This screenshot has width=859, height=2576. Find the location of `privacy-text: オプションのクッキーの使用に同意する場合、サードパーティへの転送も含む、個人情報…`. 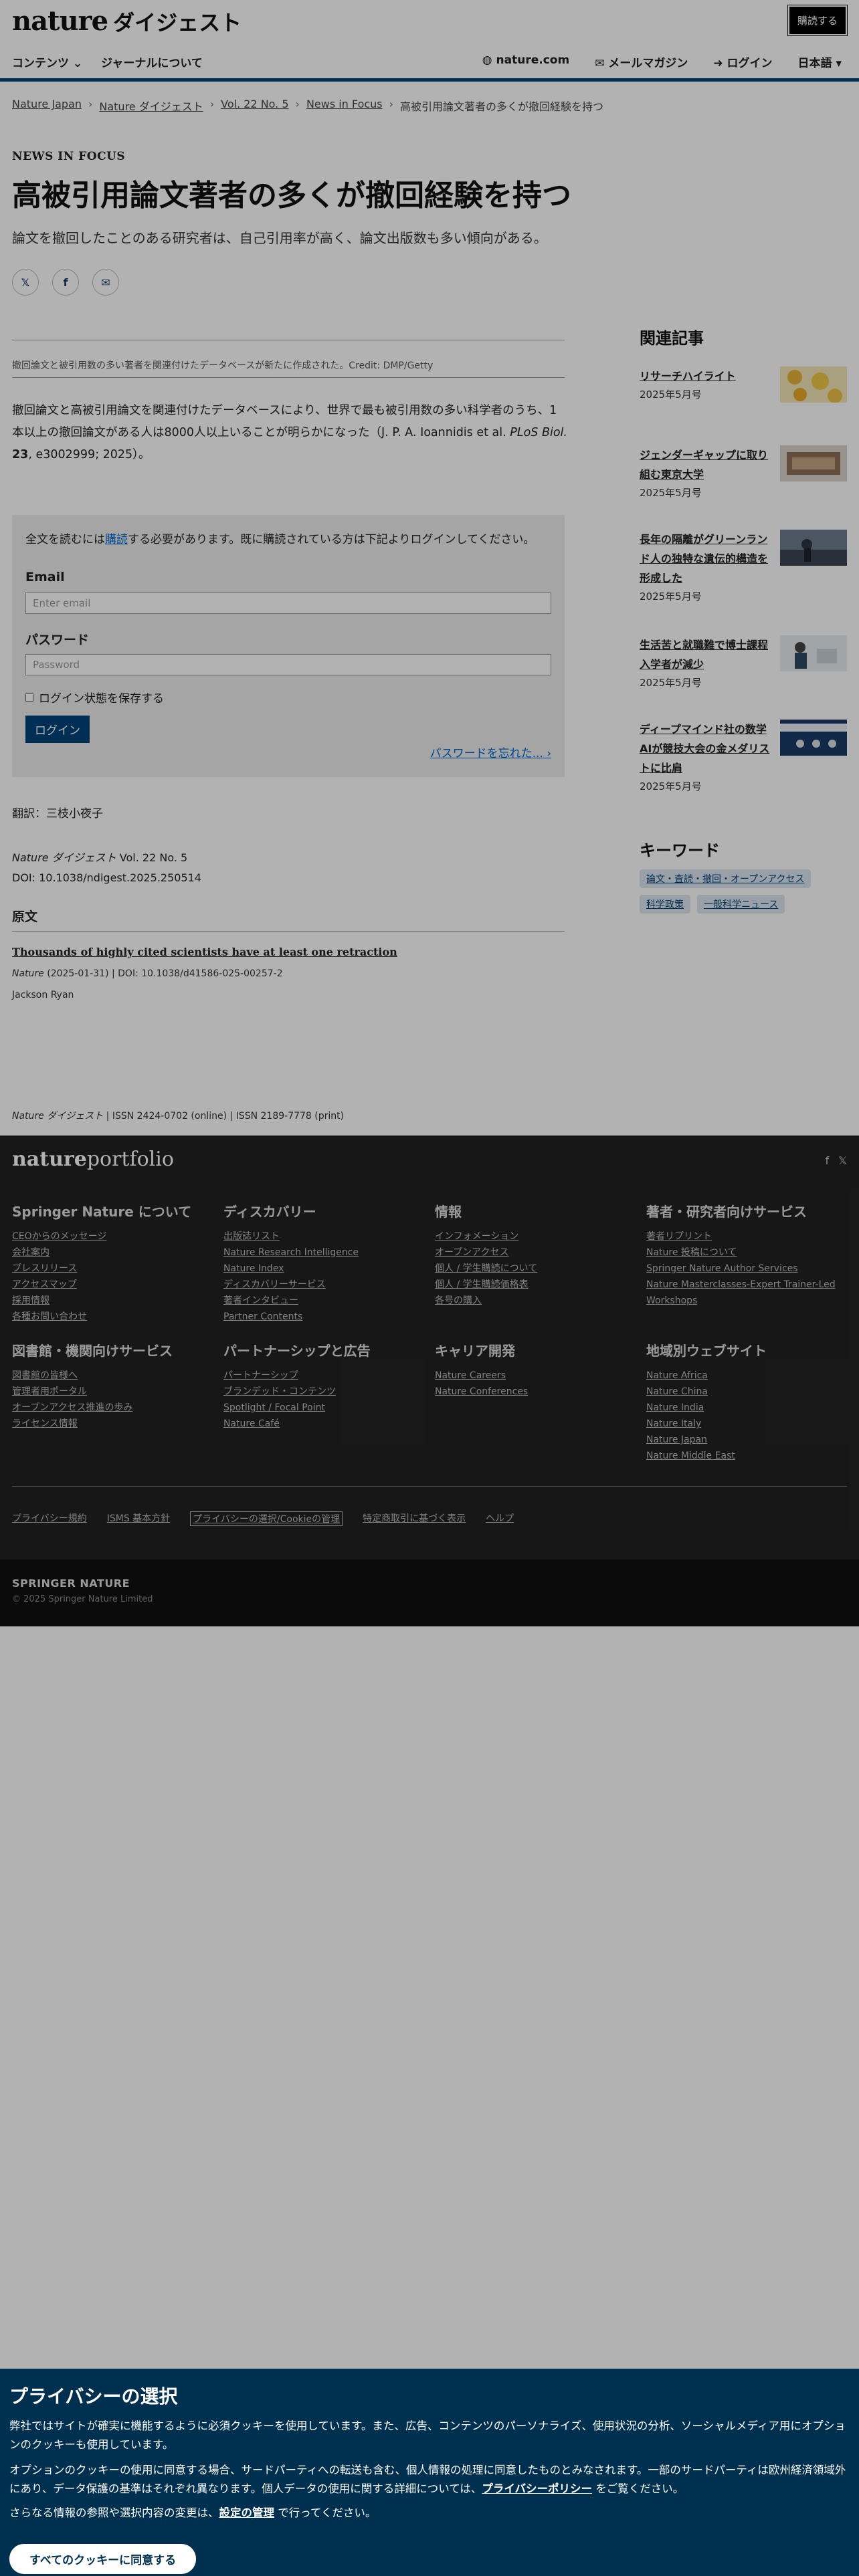

privacy-text: オプションのクッキーの使用に同意する場合、サードパーティへの転送も含む、個人情報… is located at coordinates (428, 2479).